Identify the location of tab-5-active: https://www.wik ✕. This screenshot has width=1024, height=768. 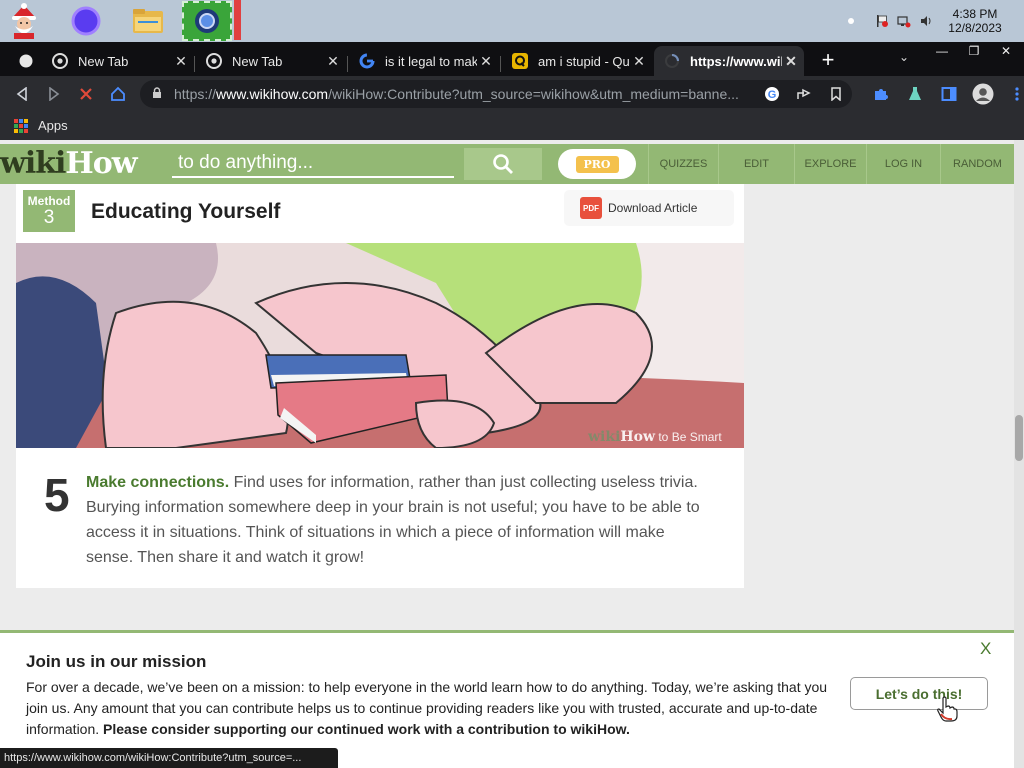
(729, 61).